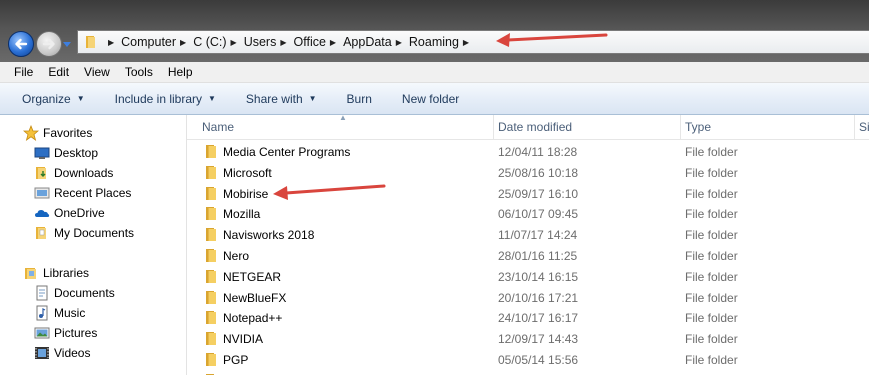  I want to click on breadcrumb-item: ▶ Users, so click(252, 42).